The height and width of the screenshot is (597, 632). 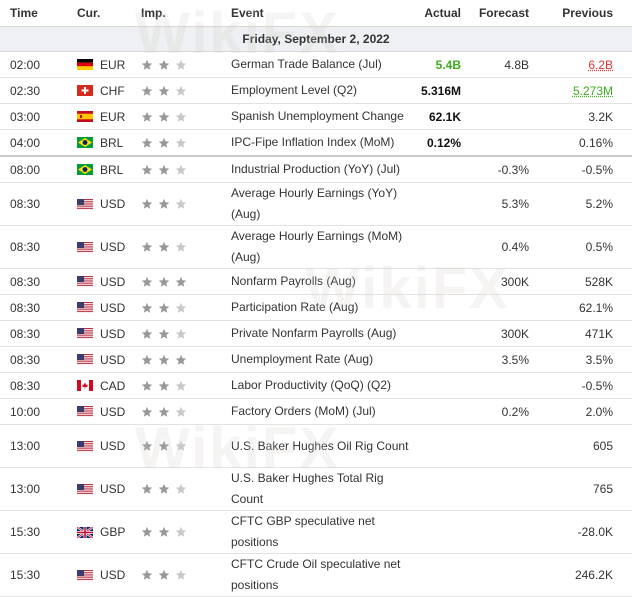 What do you see at coordinates (587, 13) in the screenshot?
I see `header-previous: Previous` at bounding box center [587, 13].